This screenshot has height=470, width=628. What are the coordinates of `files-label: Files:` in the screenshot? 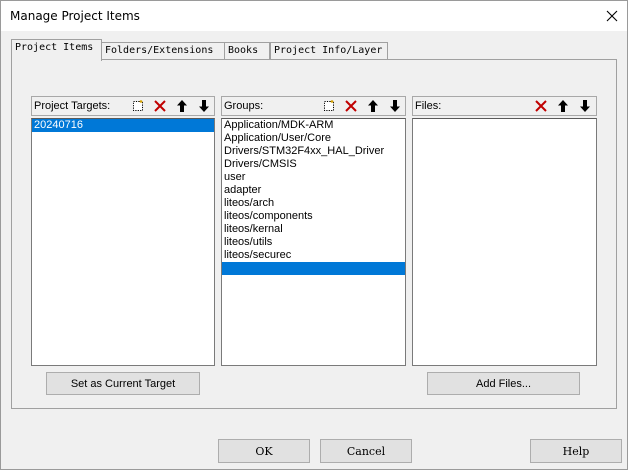 It's located at (428, 106).